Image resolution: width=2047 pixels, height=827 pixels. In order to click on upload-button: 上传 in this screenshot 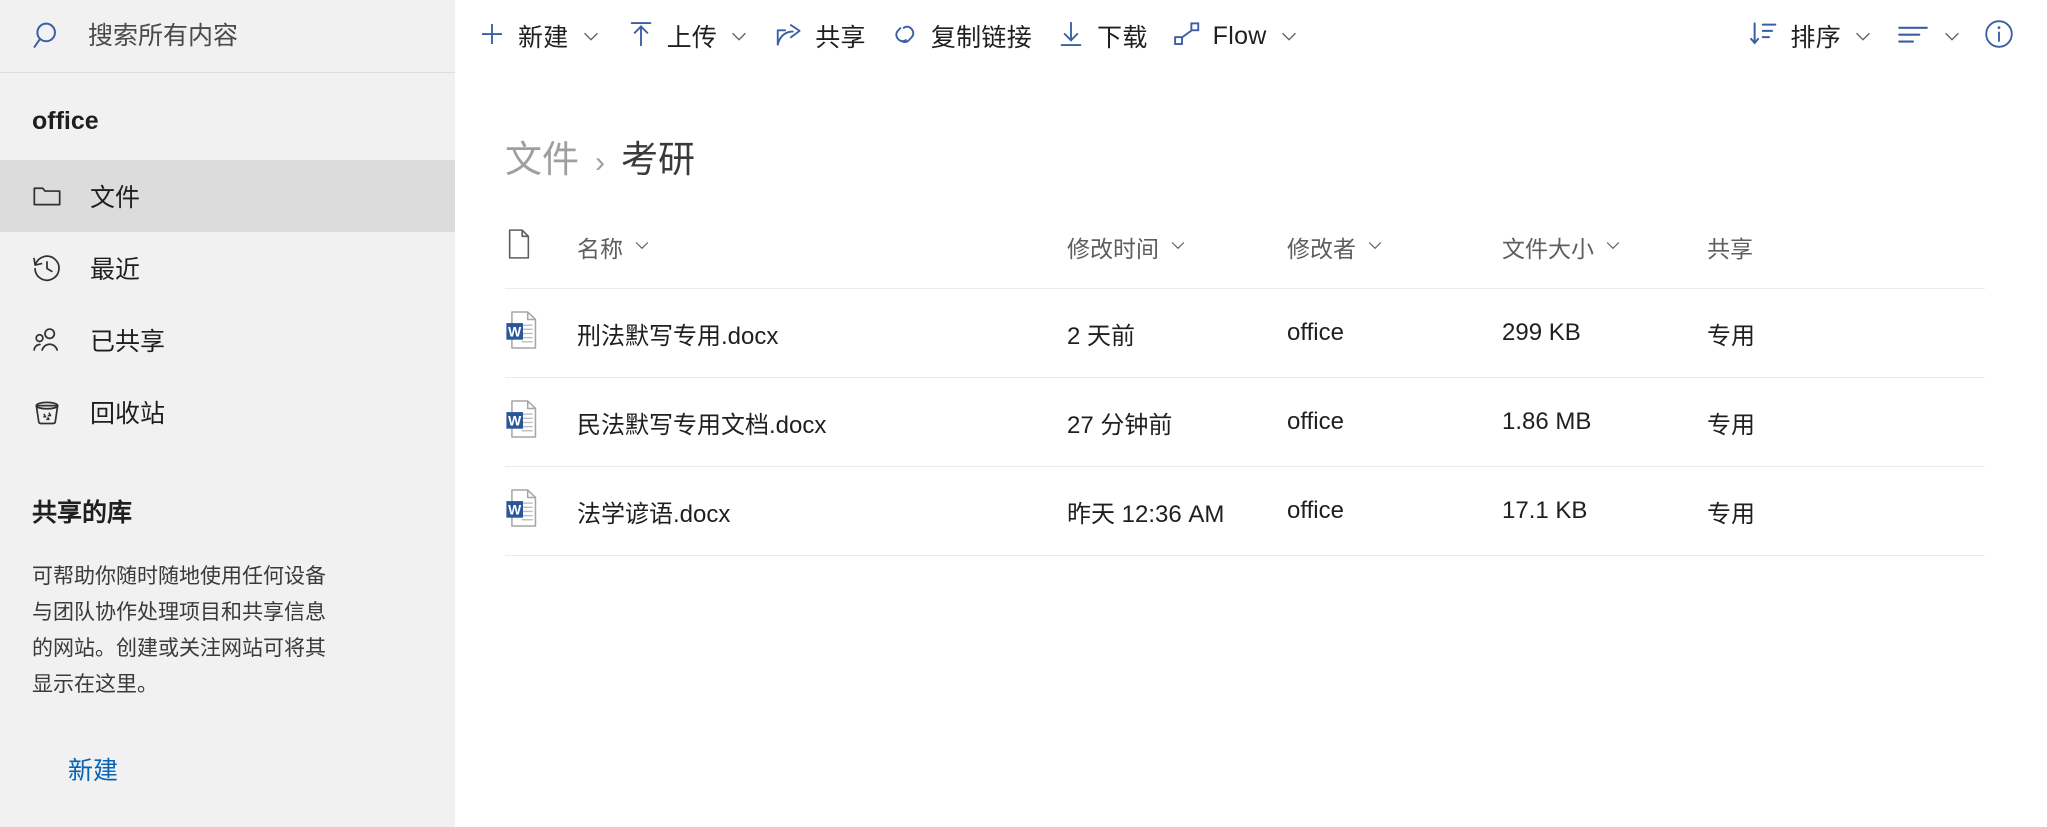, I will do `click(688, 36)`.